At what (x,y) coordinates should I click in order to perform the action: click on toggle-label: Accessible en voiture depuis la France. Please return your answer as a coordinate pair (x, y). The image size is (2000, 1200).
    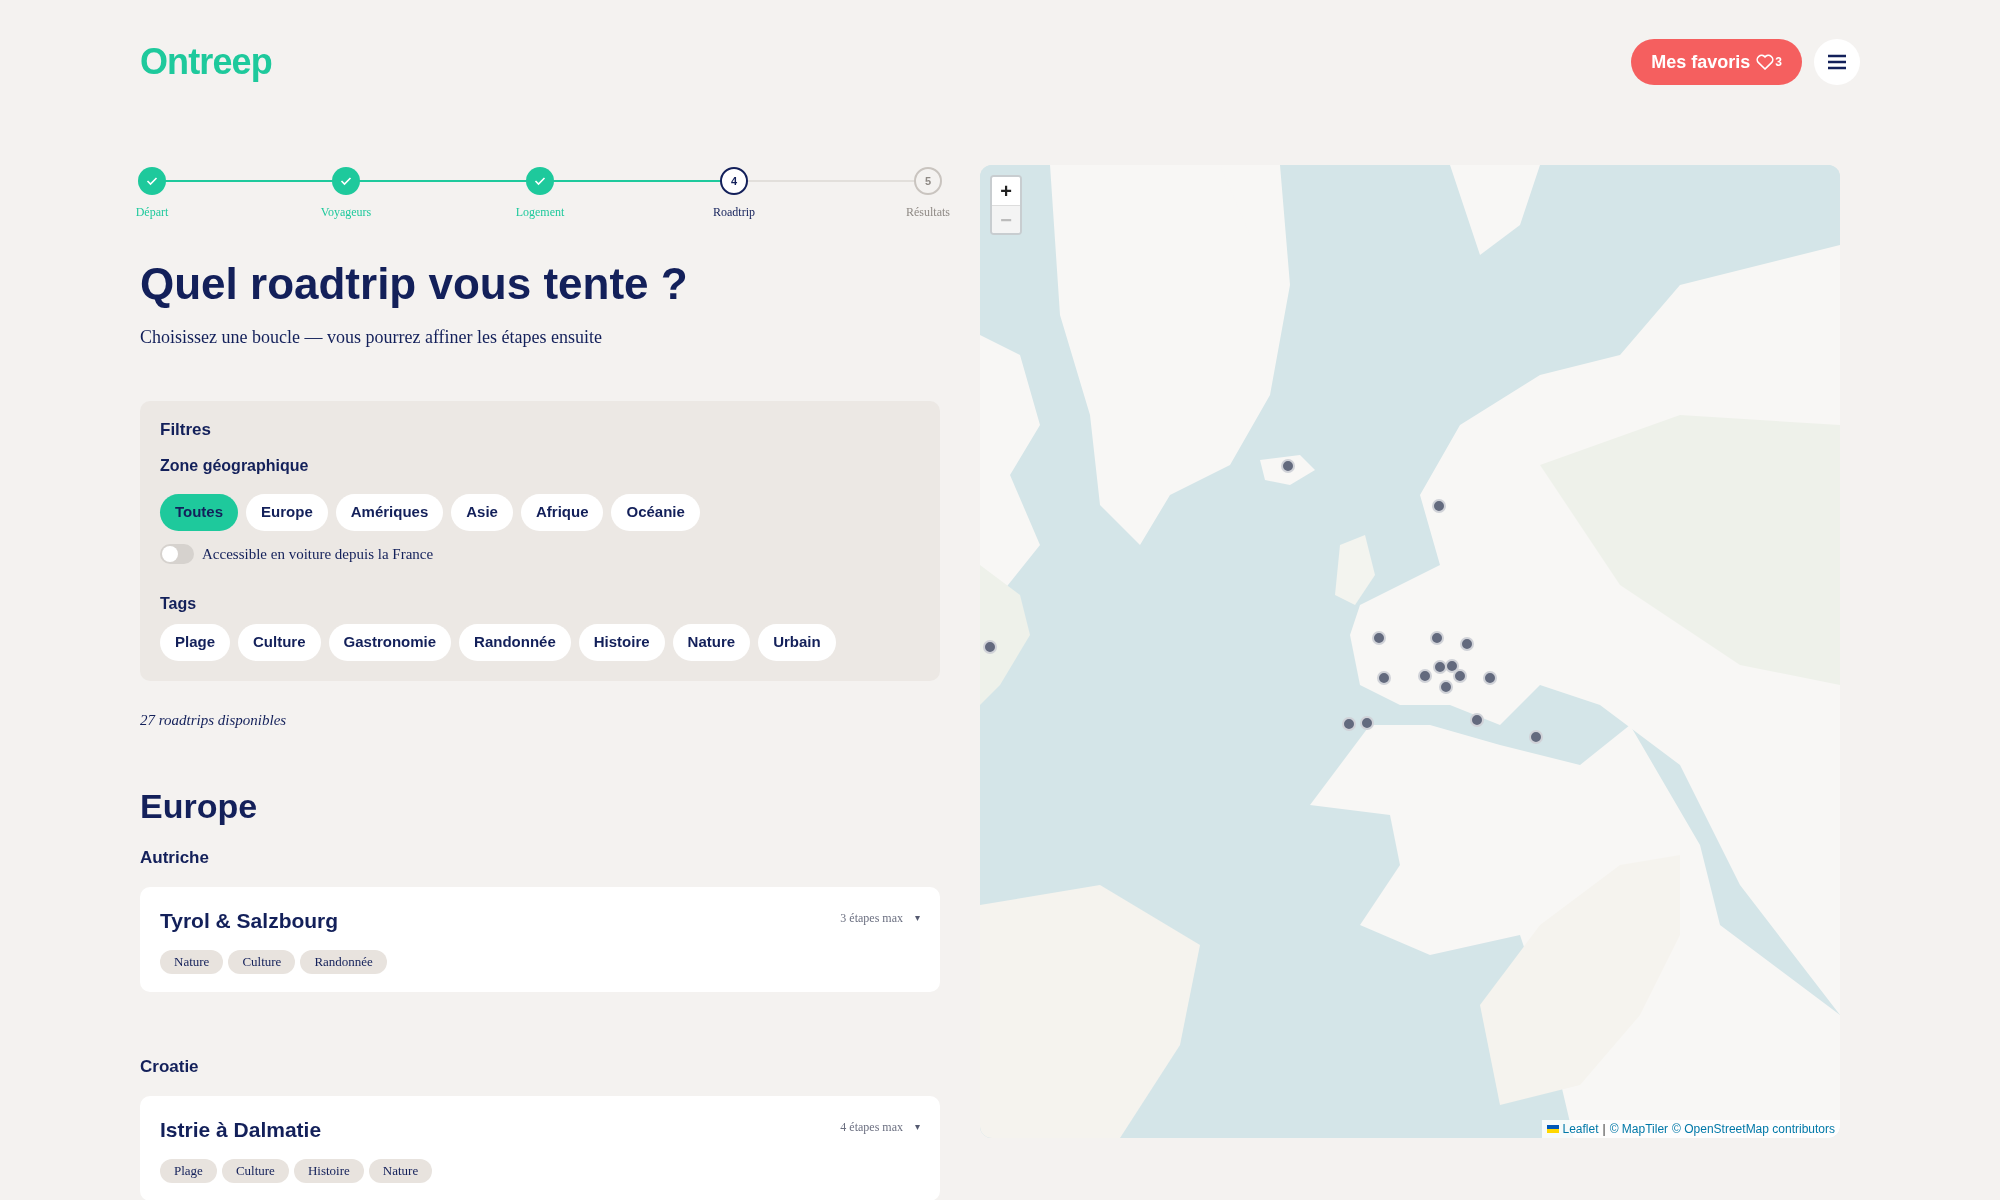
    Looking at the image, I should click on (318, 555).